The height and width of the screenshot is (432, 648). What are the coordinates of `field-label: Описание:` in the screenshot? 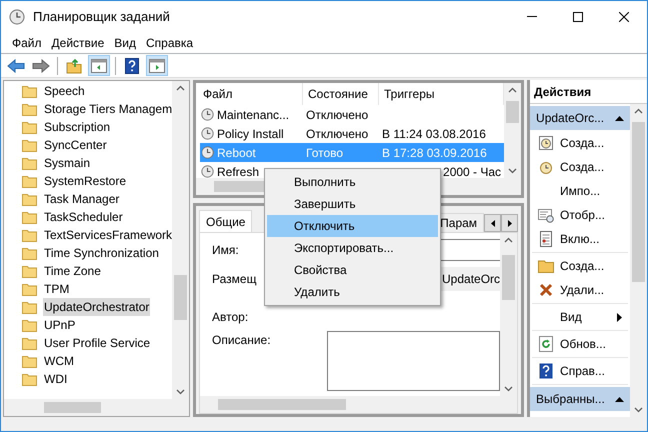 It's located at (242, 340).